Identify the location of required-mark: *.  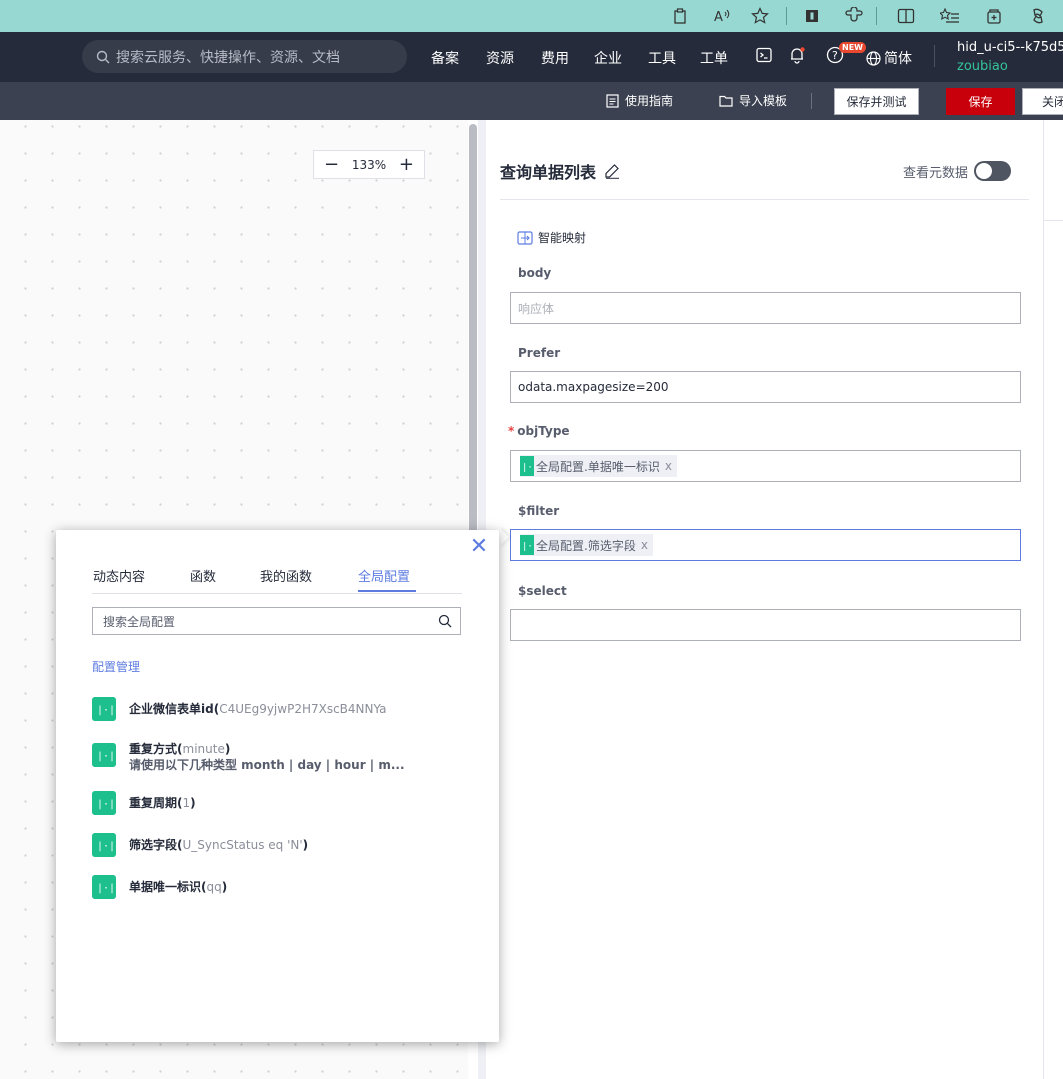
(511, 431).